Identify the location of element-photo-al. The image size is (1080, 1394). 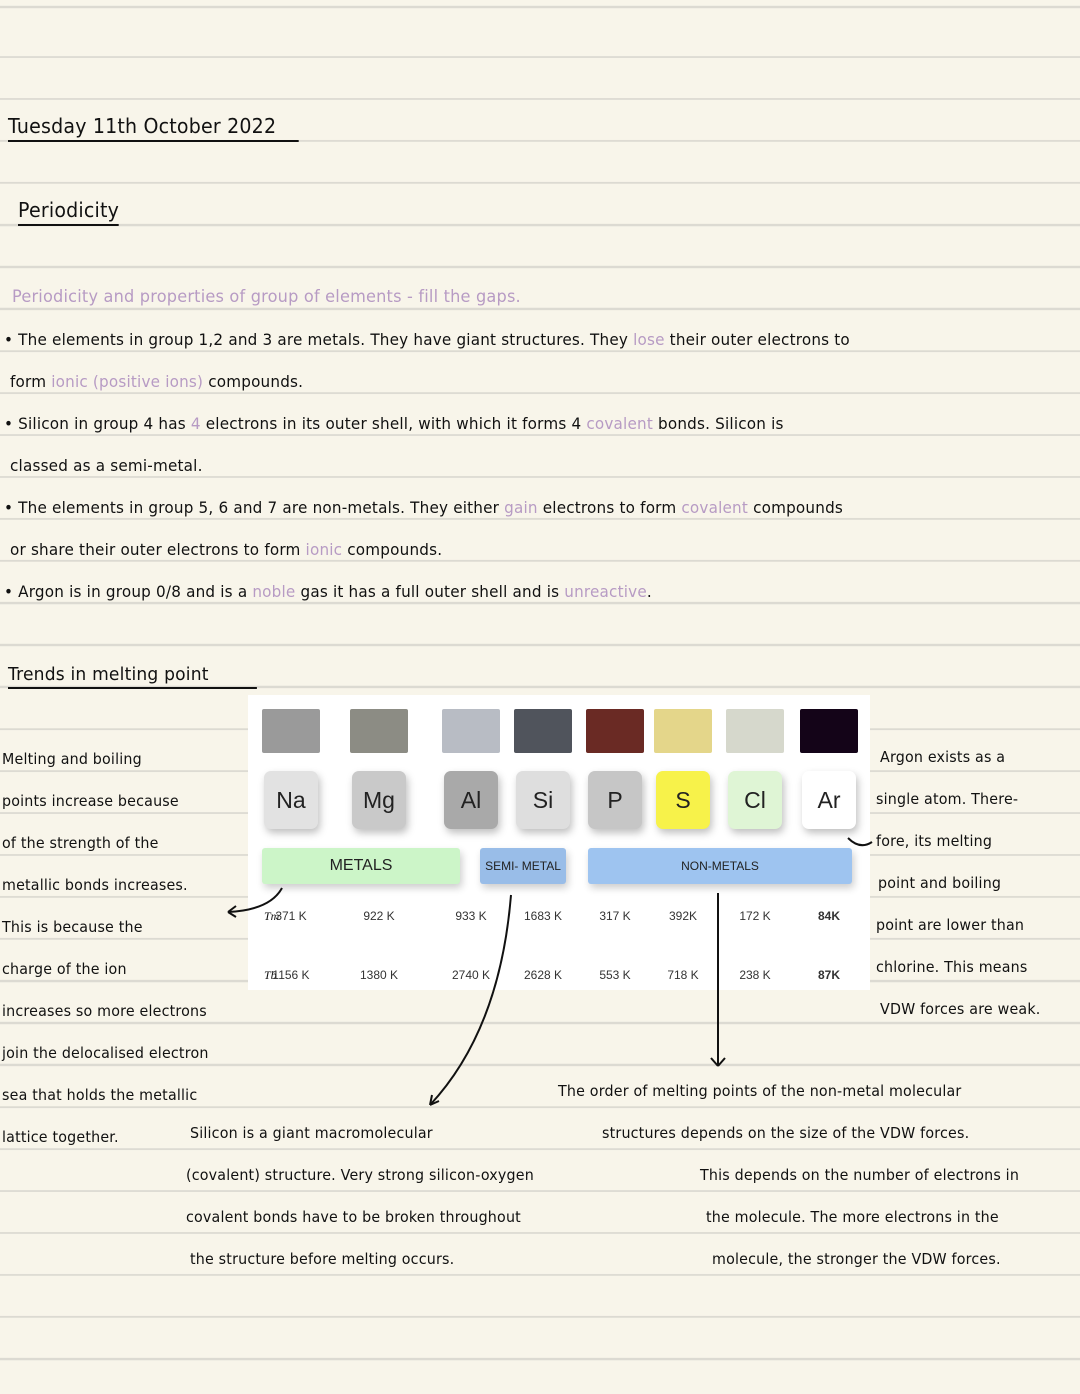
(471, 731).